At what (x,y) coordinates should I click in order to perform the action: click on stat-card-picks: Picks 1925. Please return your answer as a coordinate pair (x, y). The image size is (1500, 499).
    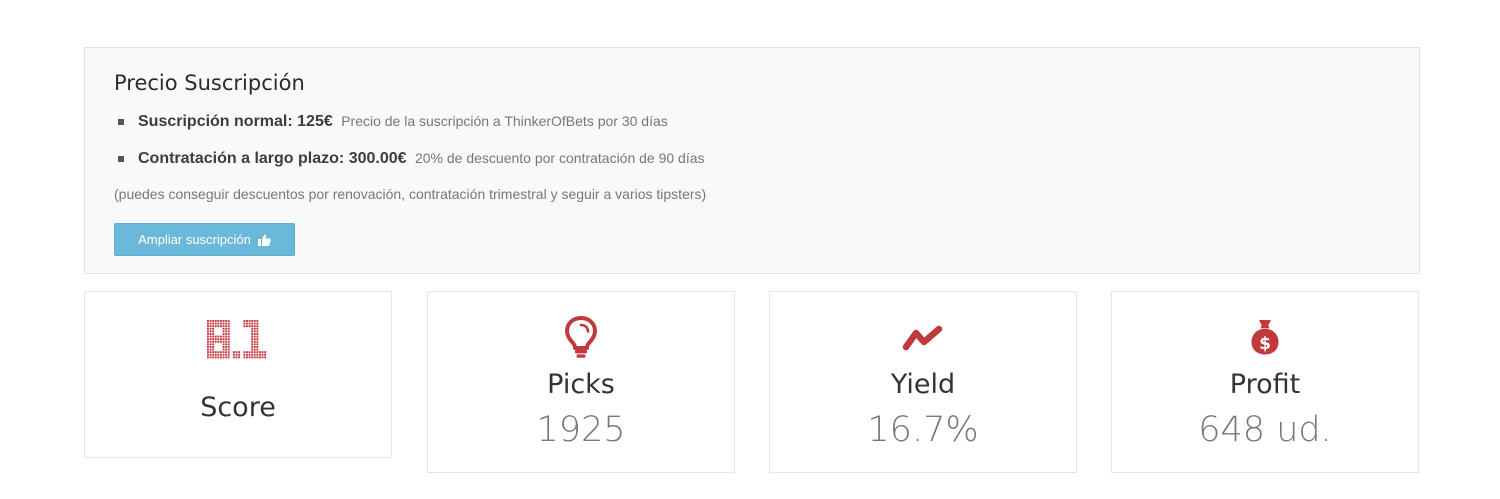
    Looking at the image, I should click on (581, 382).